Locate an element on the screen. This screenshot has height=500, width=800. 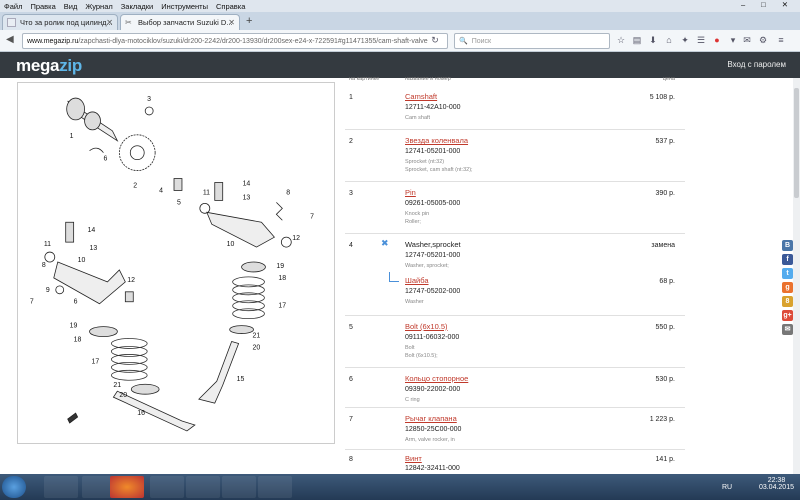
part-description-extra: Bolt (6x10.5); is located at coordinates (421, 356).